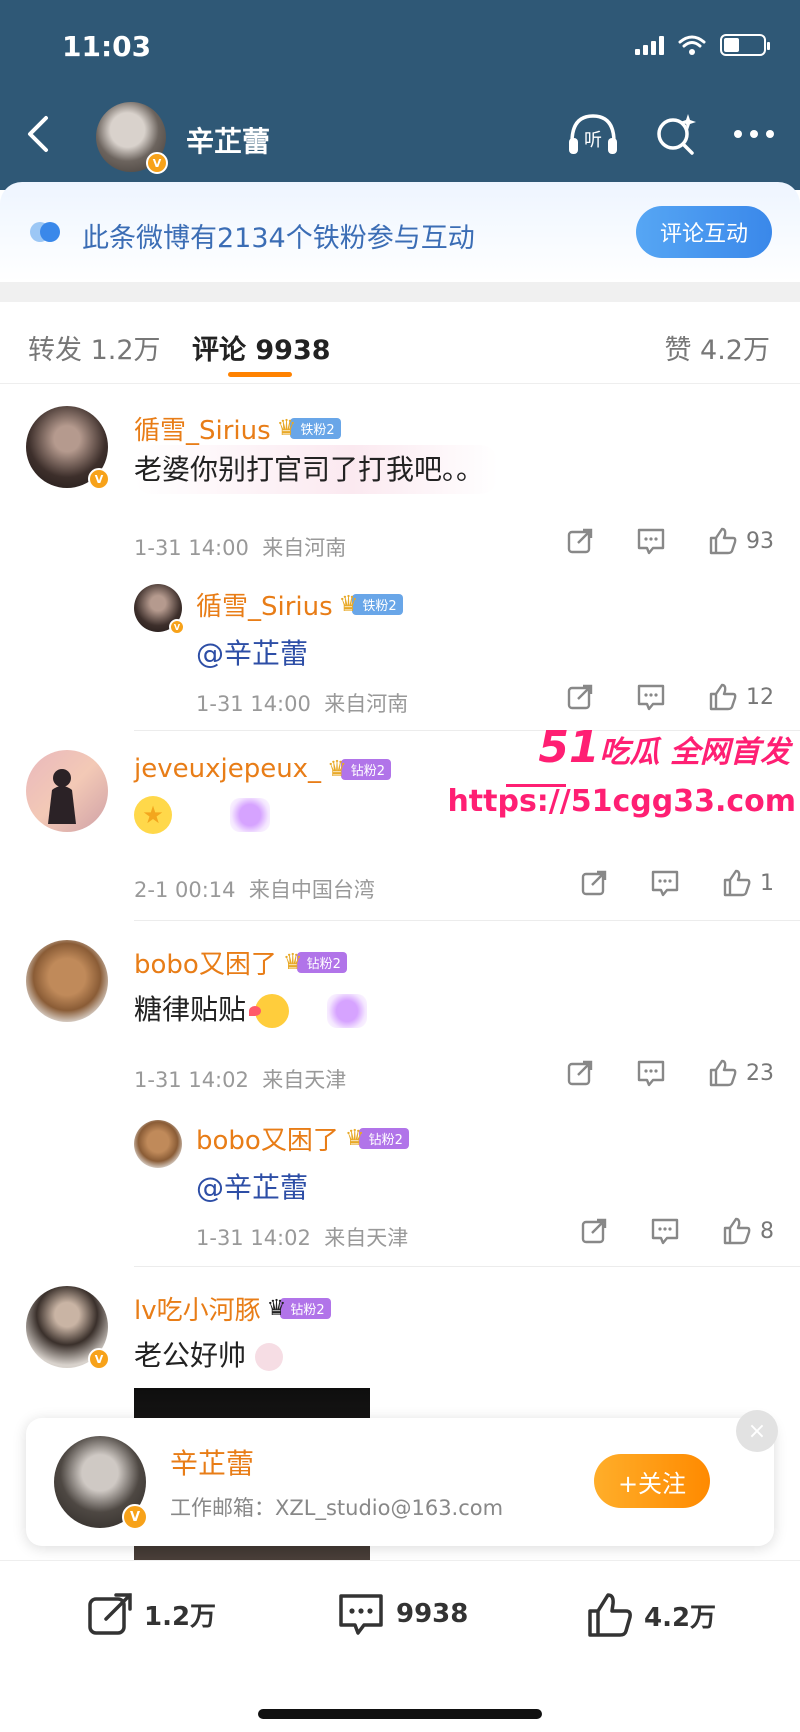 This screenshot has width=800, height=1732. Describe the element at coordinates (741, 541) in the screenshot. I see `like-button: 93` at that location.